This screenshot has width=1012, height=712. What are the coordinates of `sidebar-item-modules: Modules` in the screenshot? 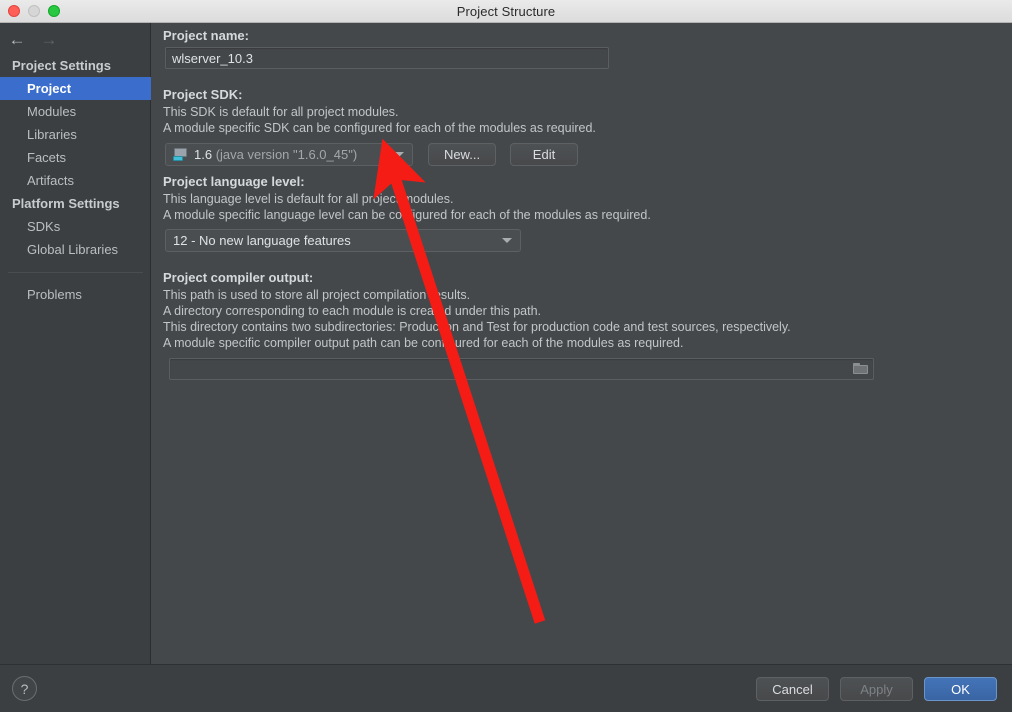 It's located at (75, 111).